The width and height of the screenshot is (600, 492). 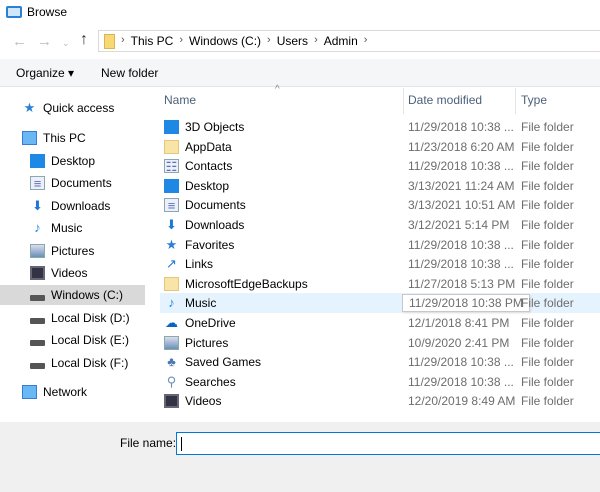 I want to click on new-folder-button: New folder, so click(x=129, y=73).